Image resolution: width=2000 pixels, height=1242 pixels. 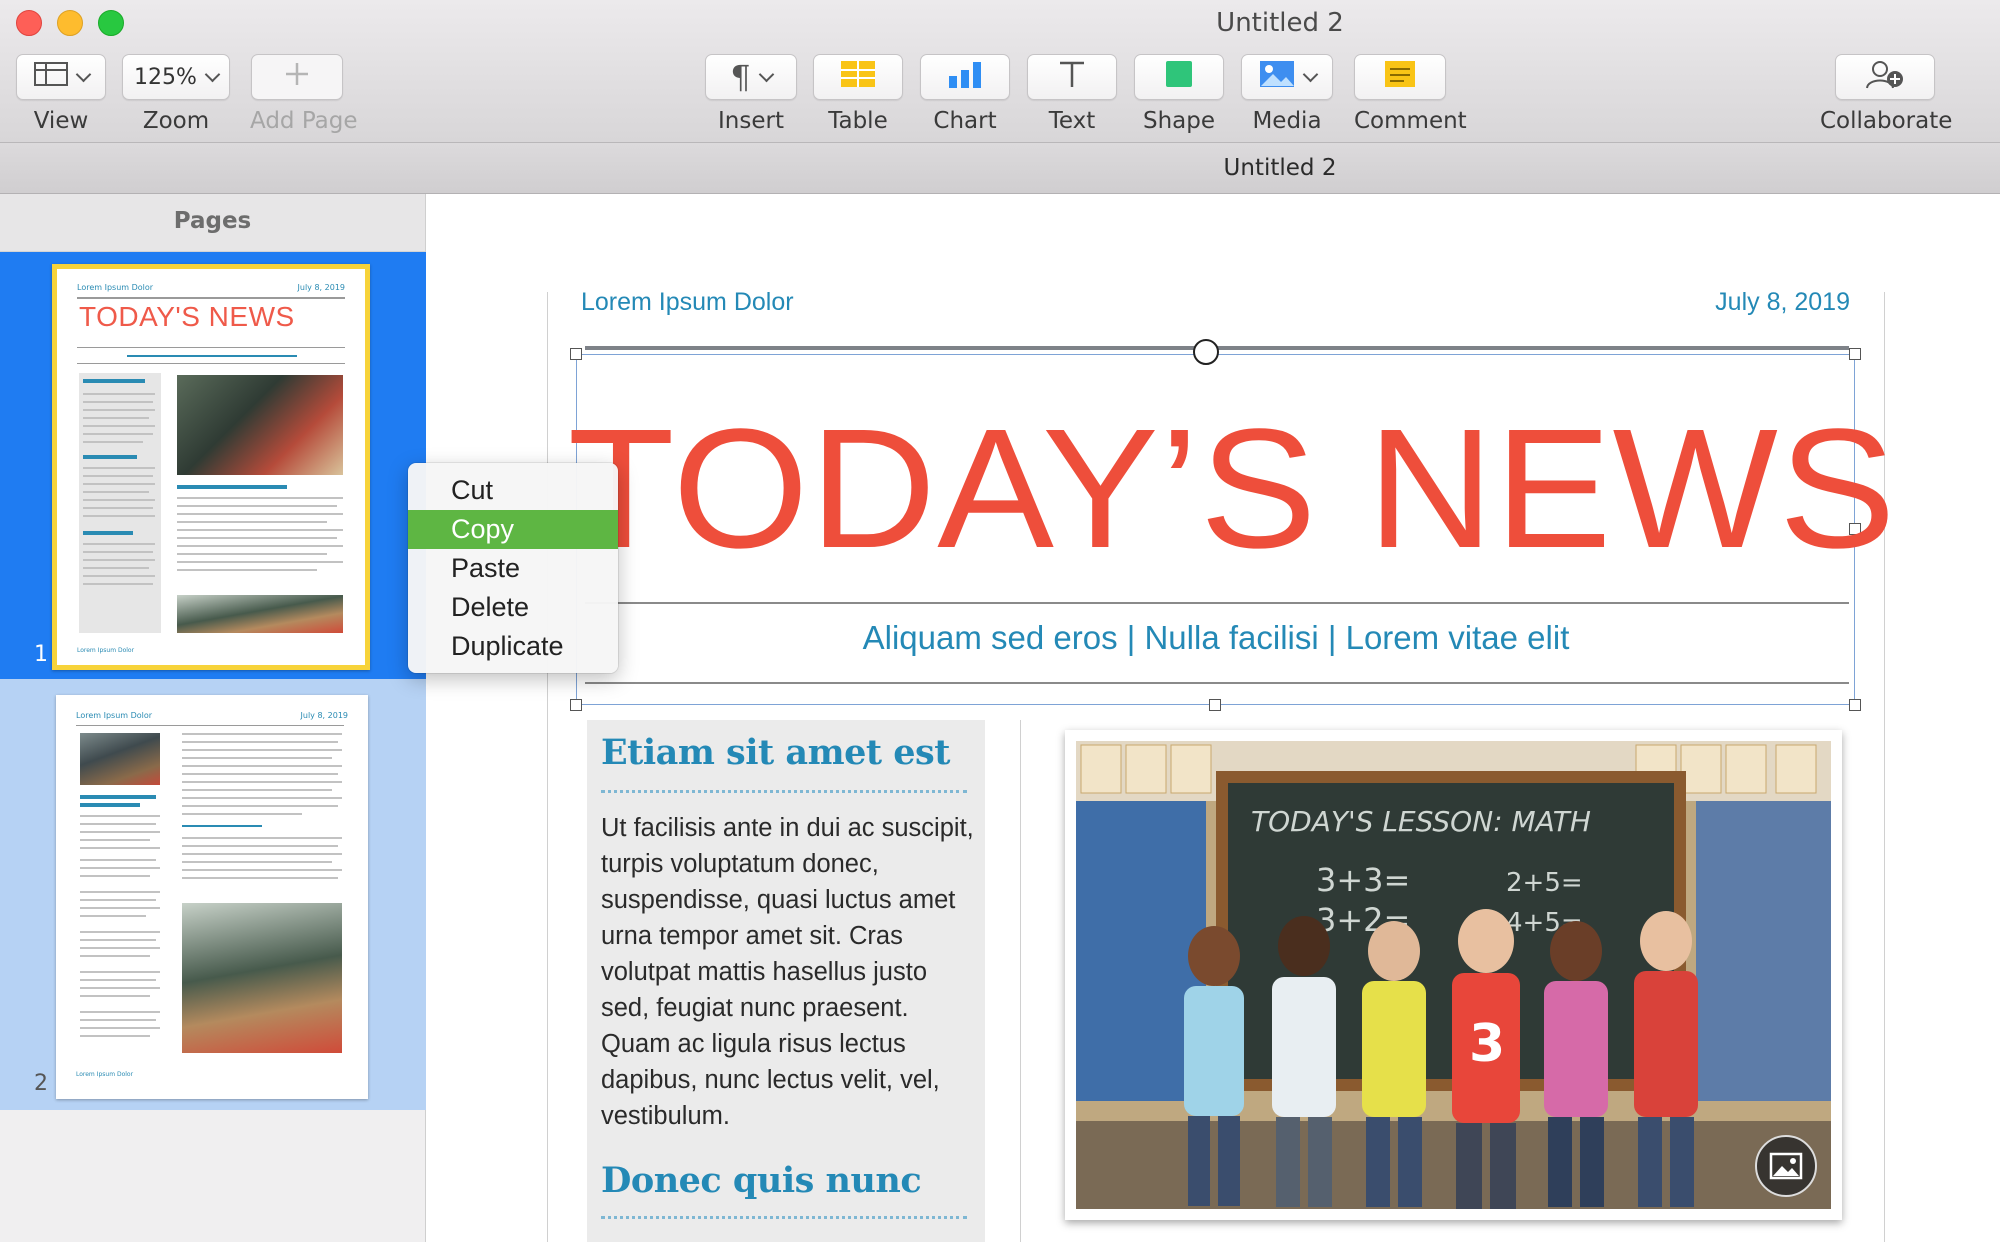 What do you see at coordinates (1287, 121) in the screenshot?
I see `media-label: Media` at bounding box center [1287, 121].